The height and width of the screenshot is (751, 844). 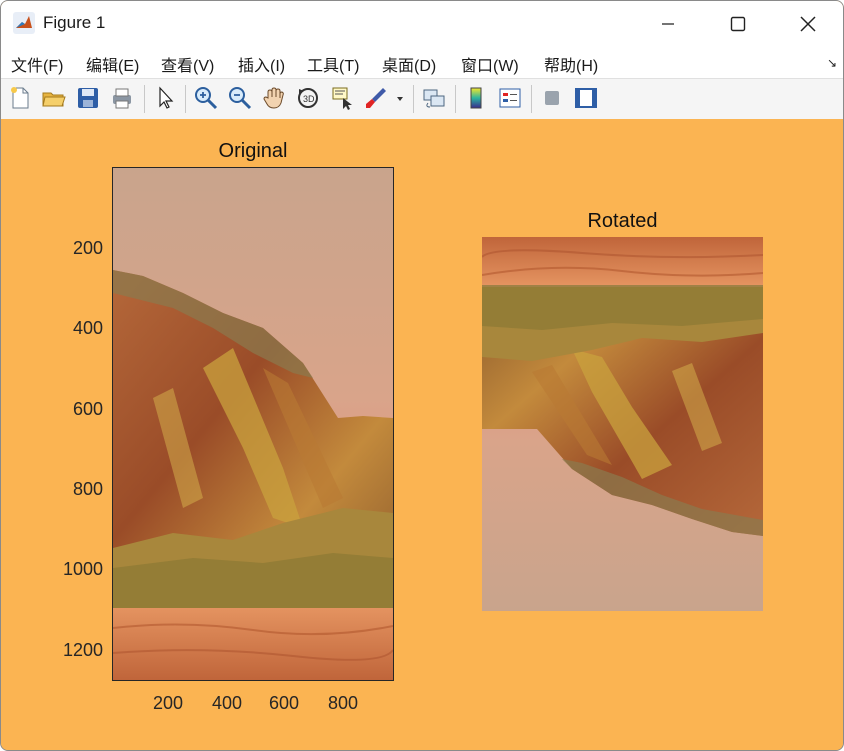 I want to click on maximize-button, so click(x=738, y=23).